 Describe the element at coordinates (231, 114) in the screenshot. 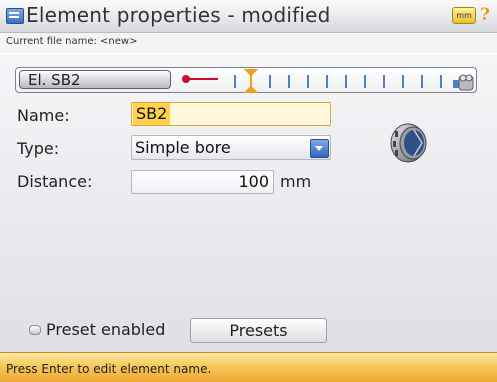

I see `name-input: SB2` at that location.